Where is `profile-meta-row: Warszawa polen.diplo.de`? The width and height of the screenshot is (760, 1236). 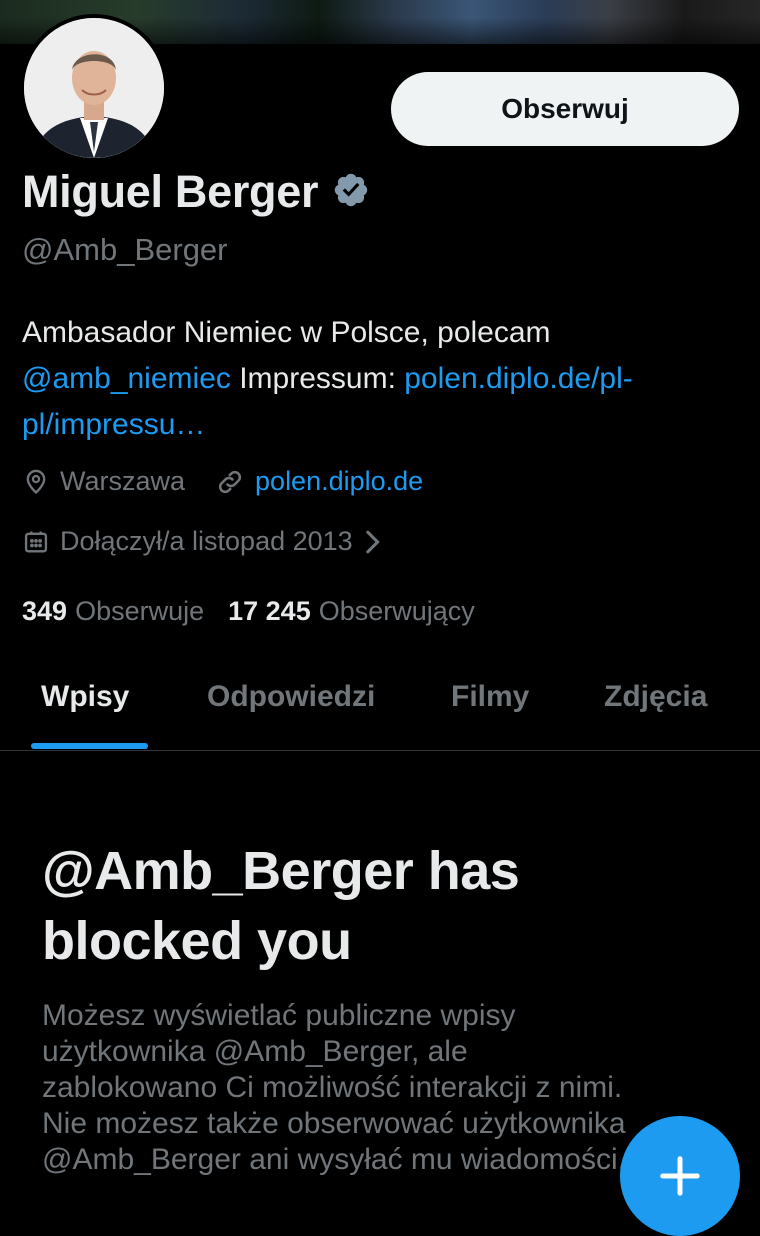
profile-meta-row: Warszawa polen.diplo.de is located at coordinates (222, 481).